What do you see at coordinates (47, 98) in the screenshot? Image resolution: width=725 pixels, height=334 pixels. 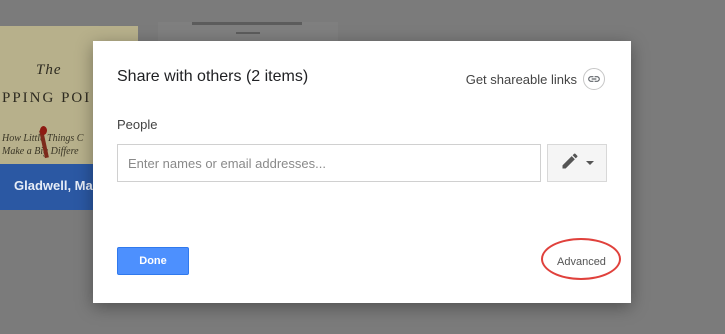 I see `book-title-line2: PPING POI` at bounding box center [47, 98].